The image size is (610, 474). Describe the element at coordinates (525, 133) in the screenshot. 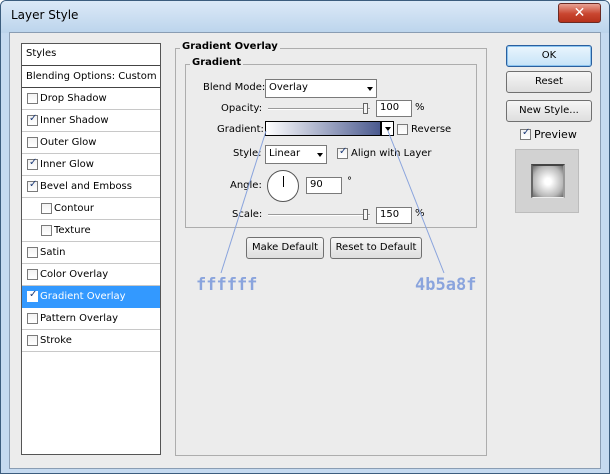

I see `preview-checkbox` at that location.